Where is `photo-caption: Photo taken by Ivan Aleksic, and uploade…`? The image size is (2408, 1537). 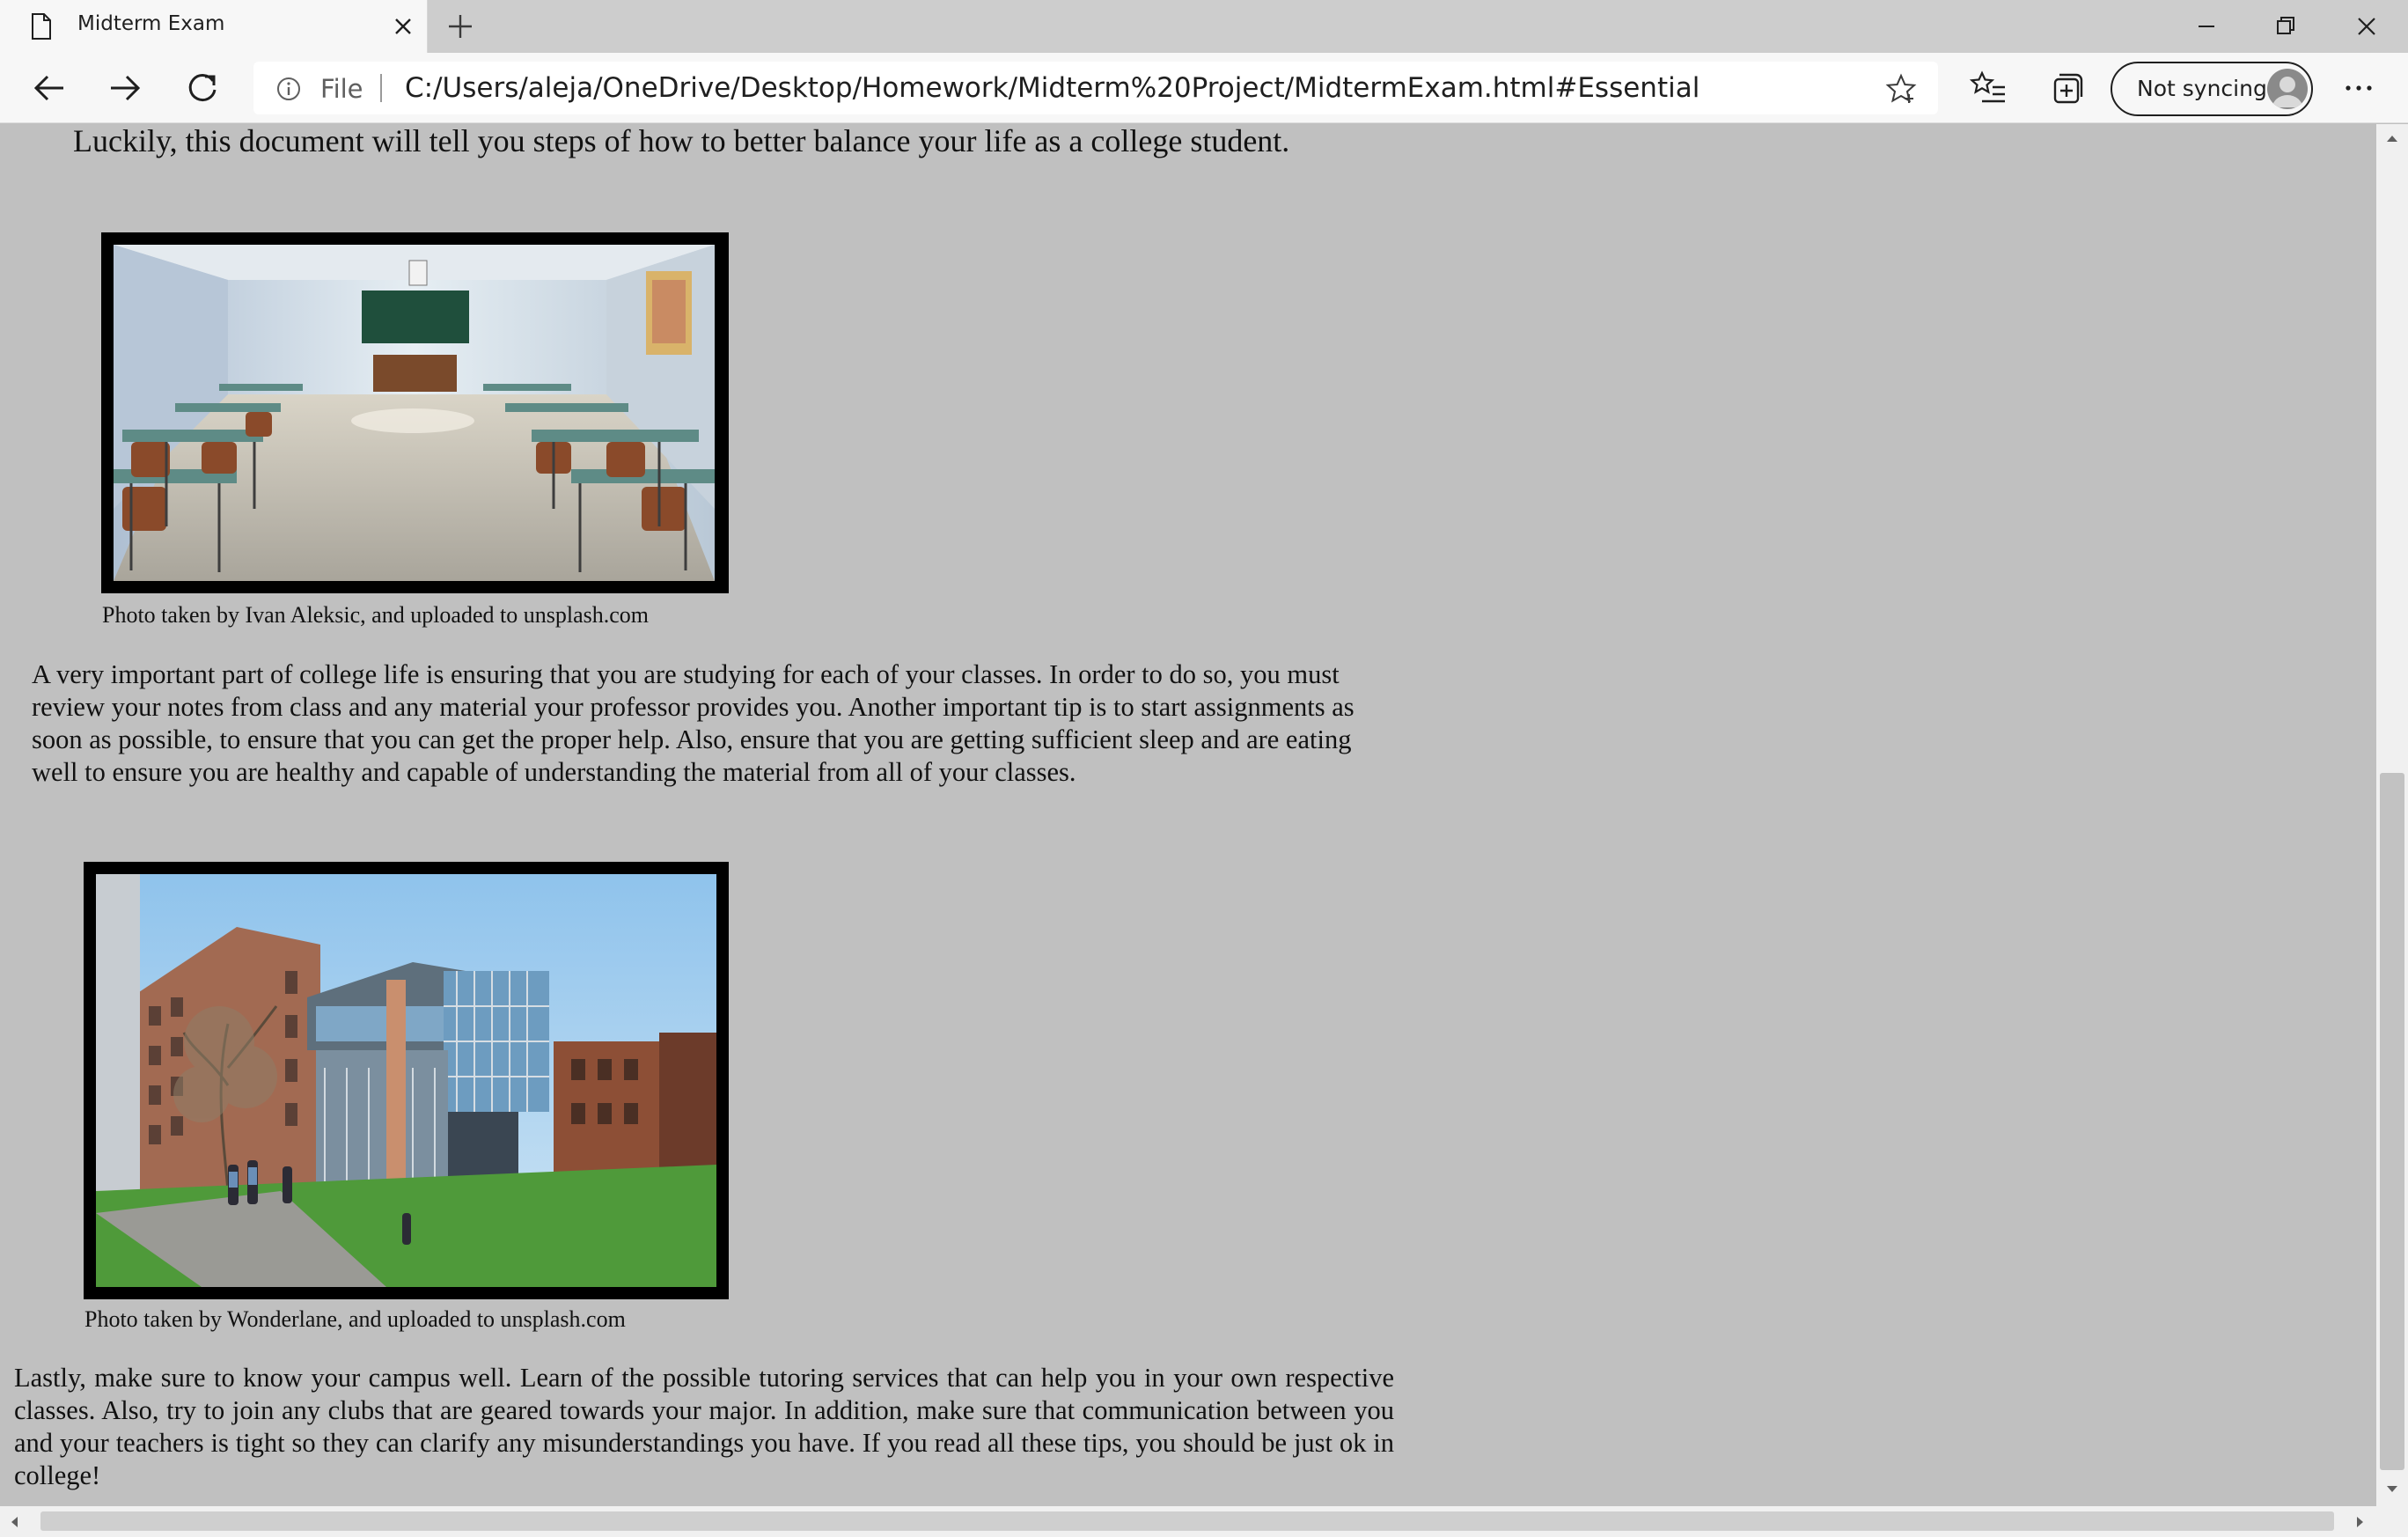
photo-caption: Photo taken by Ivan Aleksic, and uploade… is located at coordinates (376, 615).